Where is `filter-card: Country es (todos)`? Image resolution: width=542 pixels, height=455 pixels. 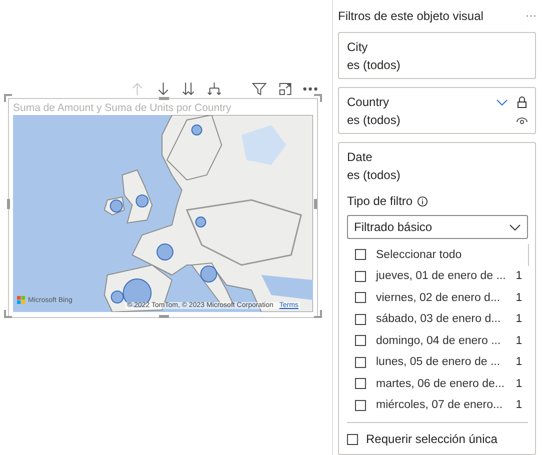
filter-card: Country es (todos) is located at coordinates (437, 110).